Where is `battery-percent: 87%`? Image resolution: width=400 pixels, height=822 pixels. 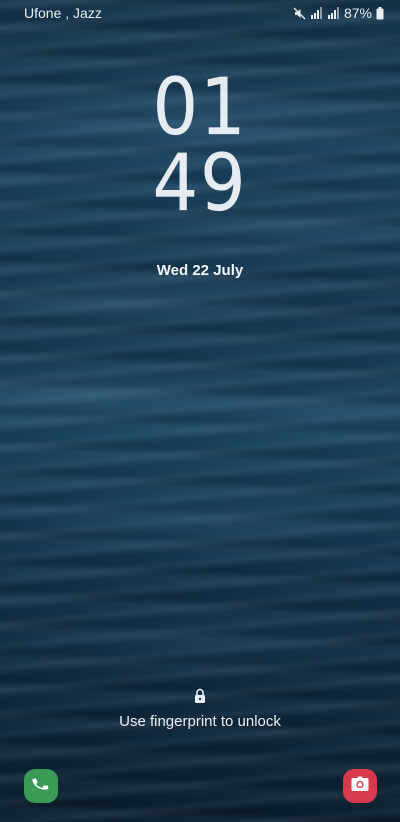 battery-percent: 87% is located at coordinates (357, 13).